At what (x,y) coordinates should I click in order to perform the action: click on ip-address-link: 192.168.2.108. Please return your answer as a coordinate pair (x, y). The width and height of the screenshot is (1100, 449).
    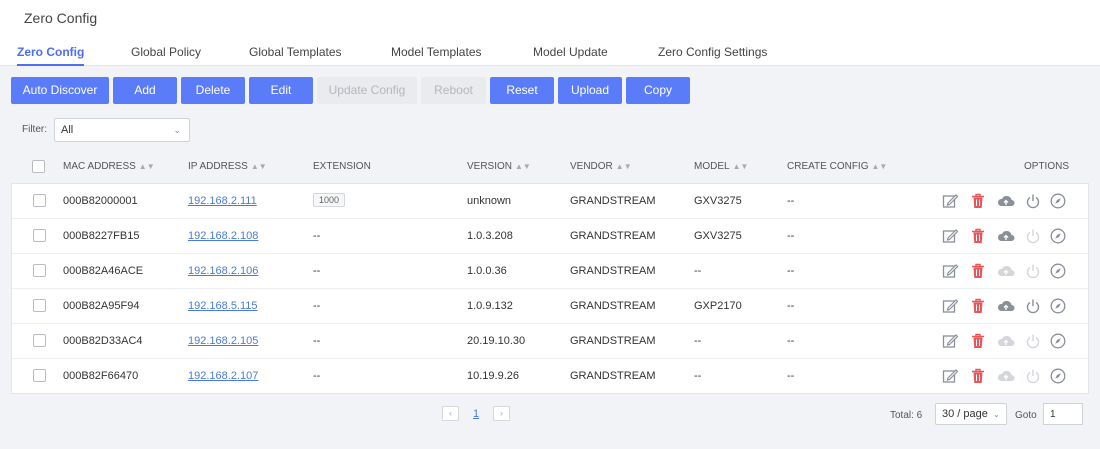
    Looking at the image, I should click on (223, 236).